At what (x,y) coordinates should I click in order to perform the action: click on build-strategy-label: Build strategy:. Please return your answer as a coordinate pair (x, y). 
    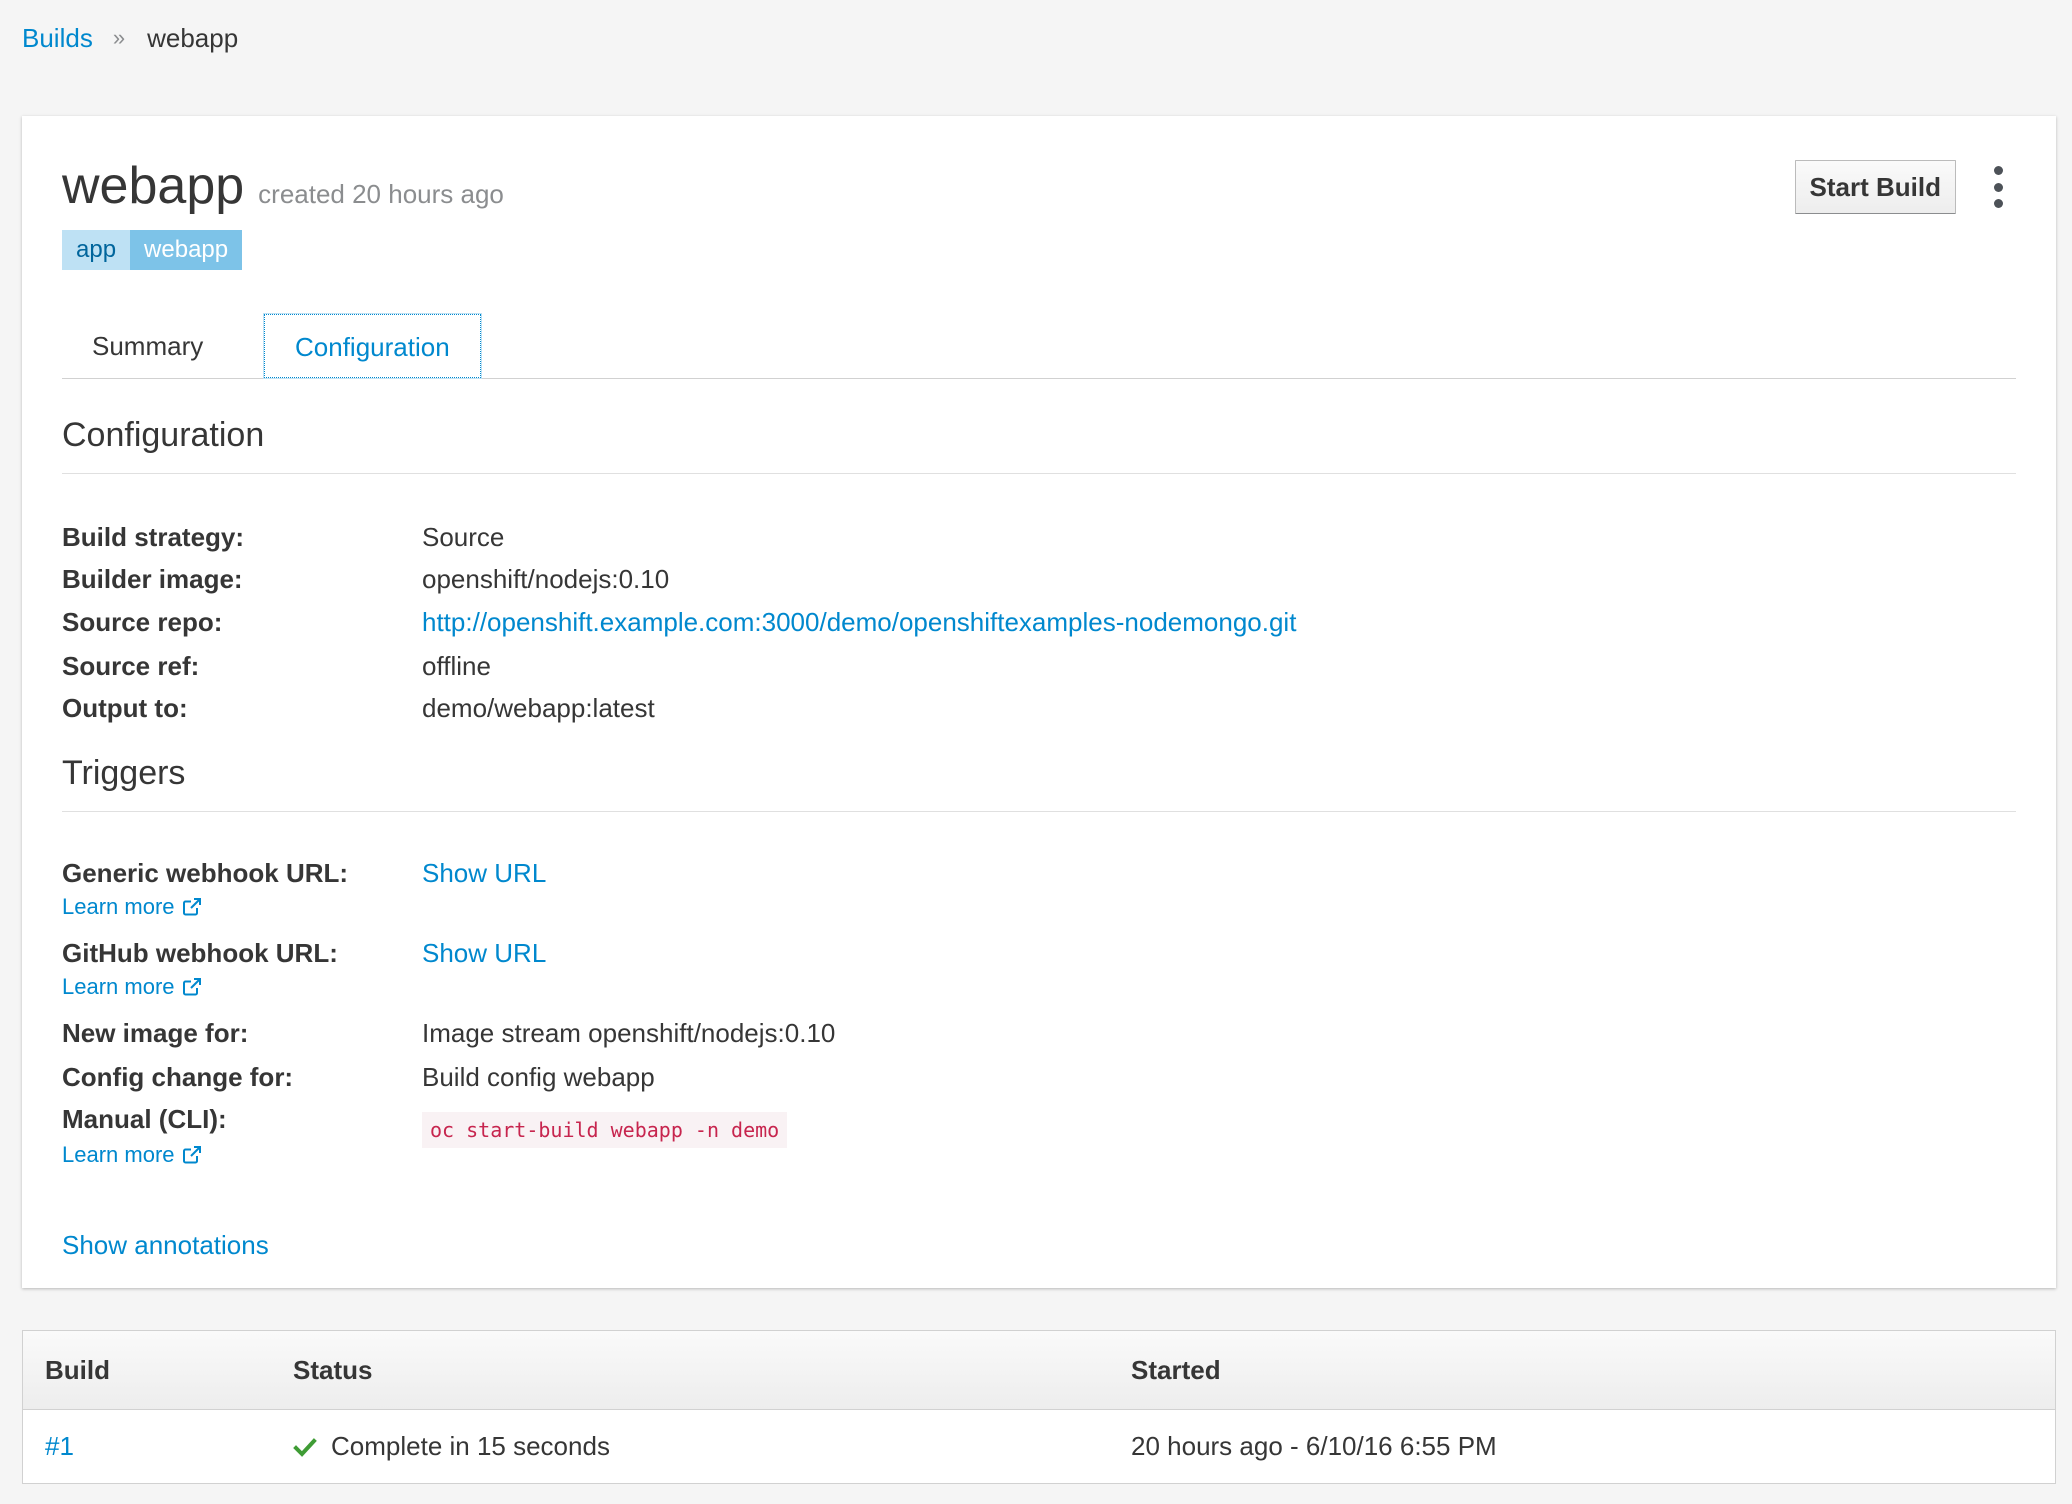
    Looking at the image, I should click on (153, 537).